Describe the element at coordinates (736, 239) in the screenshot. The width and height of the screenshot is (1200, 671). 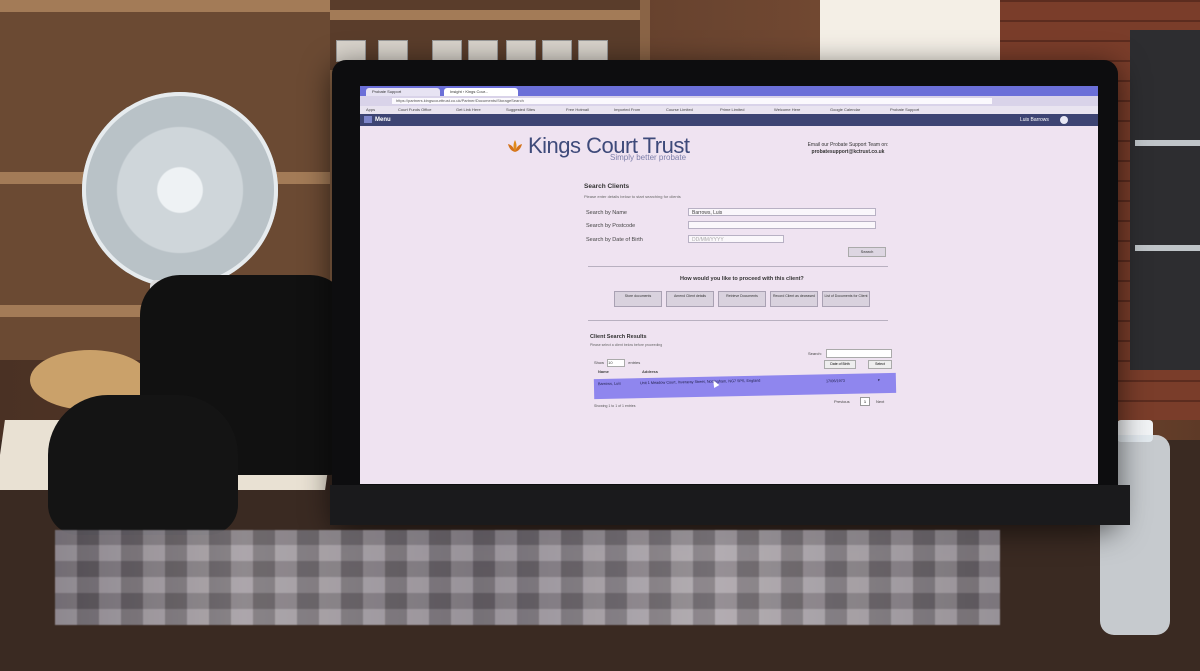
I see `search-dob-input: DD/MM/YYYY` at that location.